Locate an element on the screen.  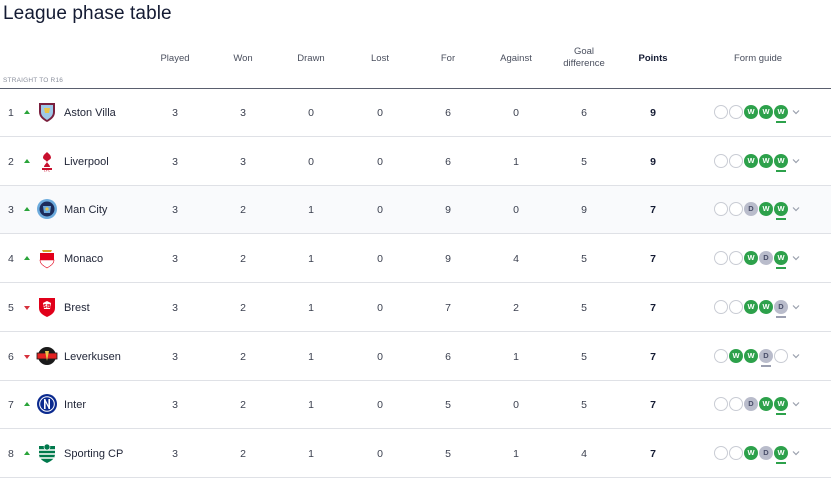
cell-drawn: 1 is located at coordinates (311, 259).